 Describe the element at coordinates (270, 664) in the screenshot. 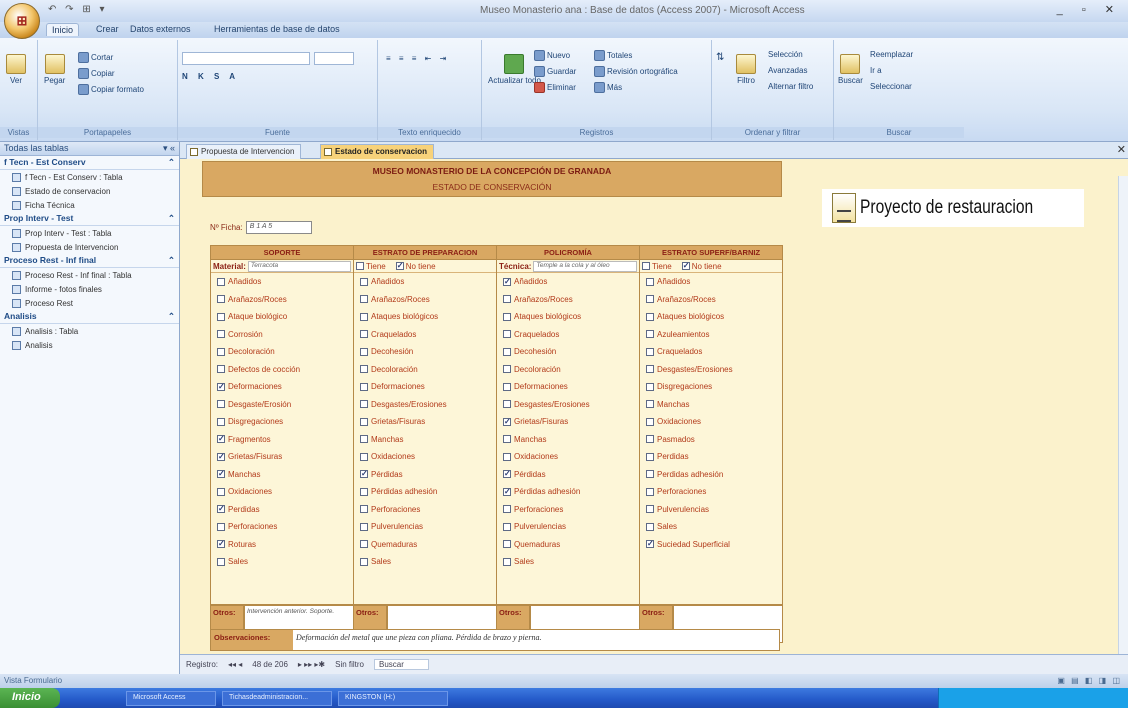

I see `record-position: 48 de 206` at that location.